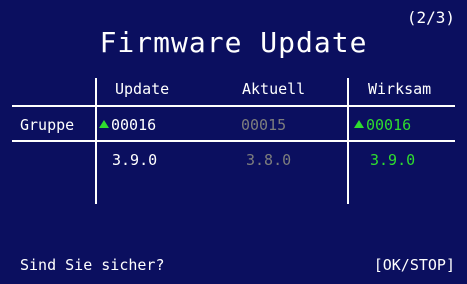  I want to click on page-title: Firmware Update, so click(233, 42).